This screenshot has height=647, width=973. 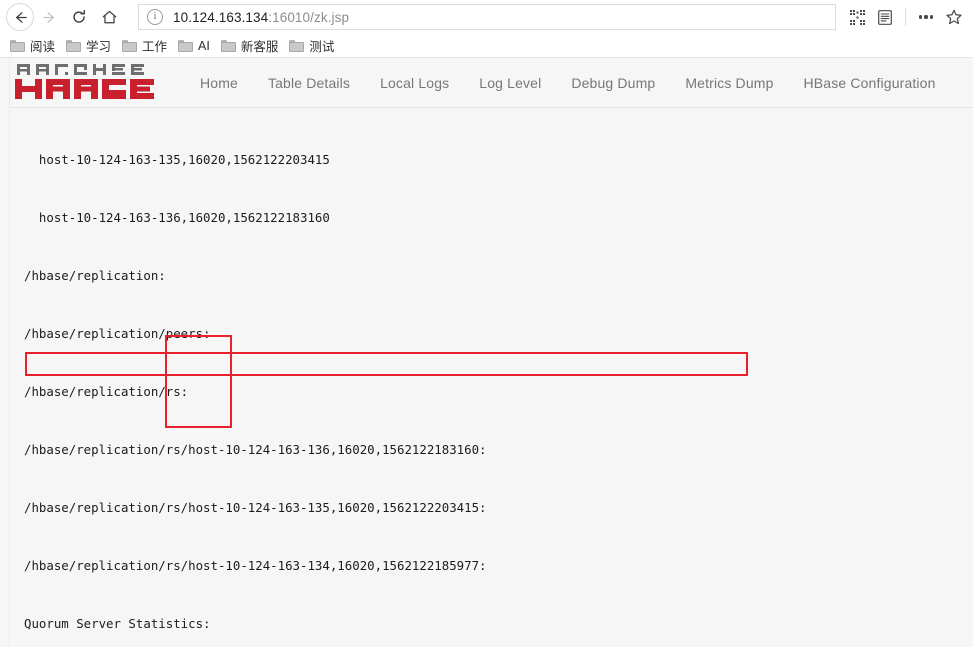 I want to click on bookmark-item: 测试, so click(x=313, y=45).